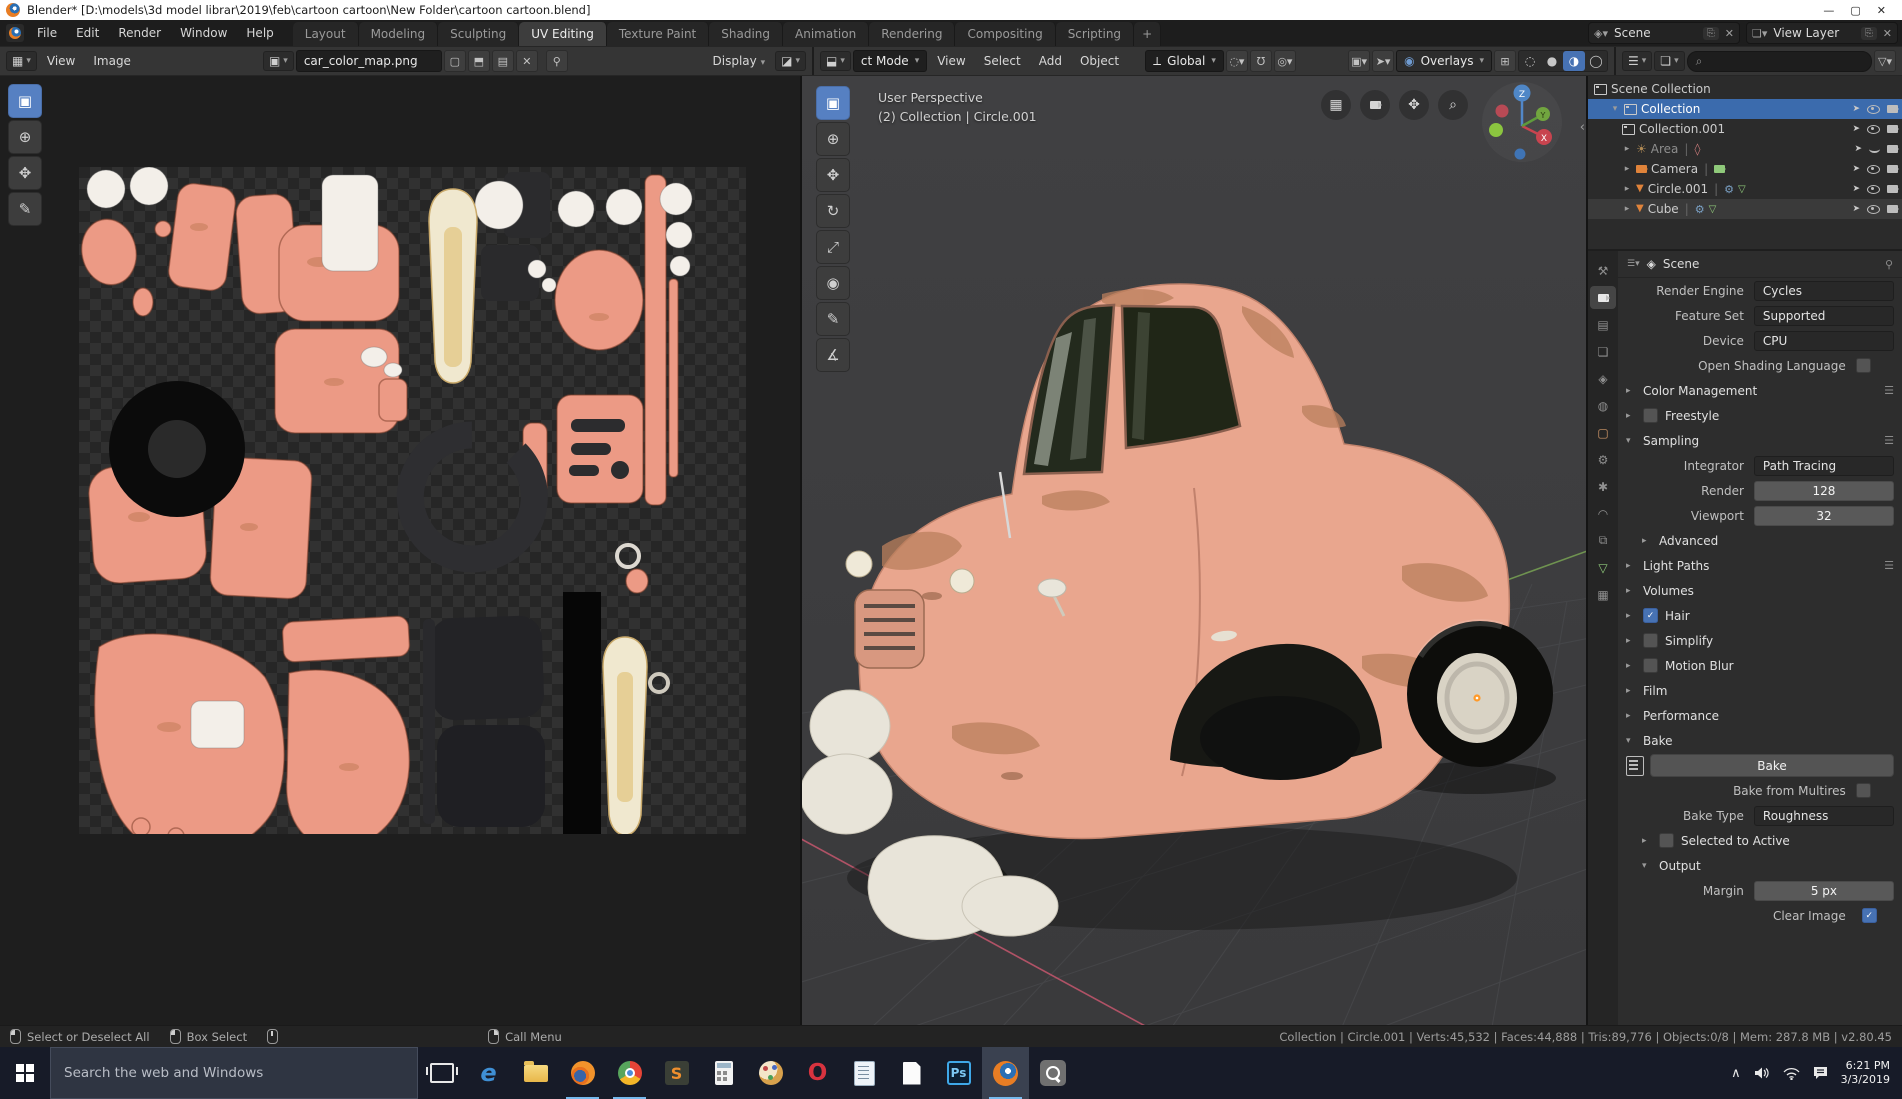  What do you see at coordinates (556, 61) in the screenshot?
I see `pin-icon: ⚲` at bounding box center [556, 61].